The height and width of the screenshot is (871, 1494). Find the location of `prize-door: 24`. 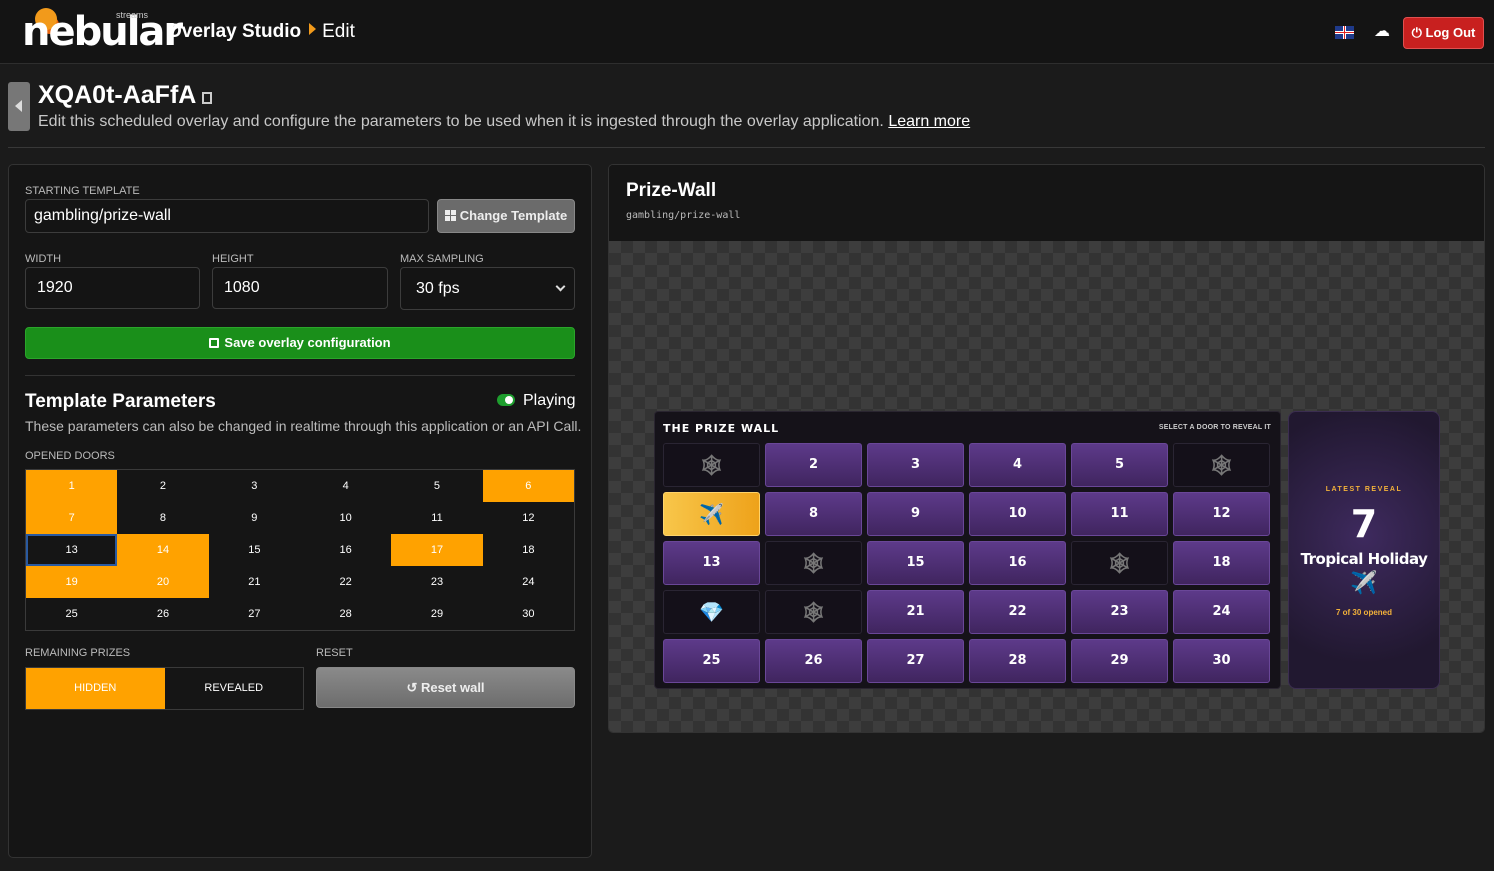

prize-door: 24 is located at coordinates (1221, 612).